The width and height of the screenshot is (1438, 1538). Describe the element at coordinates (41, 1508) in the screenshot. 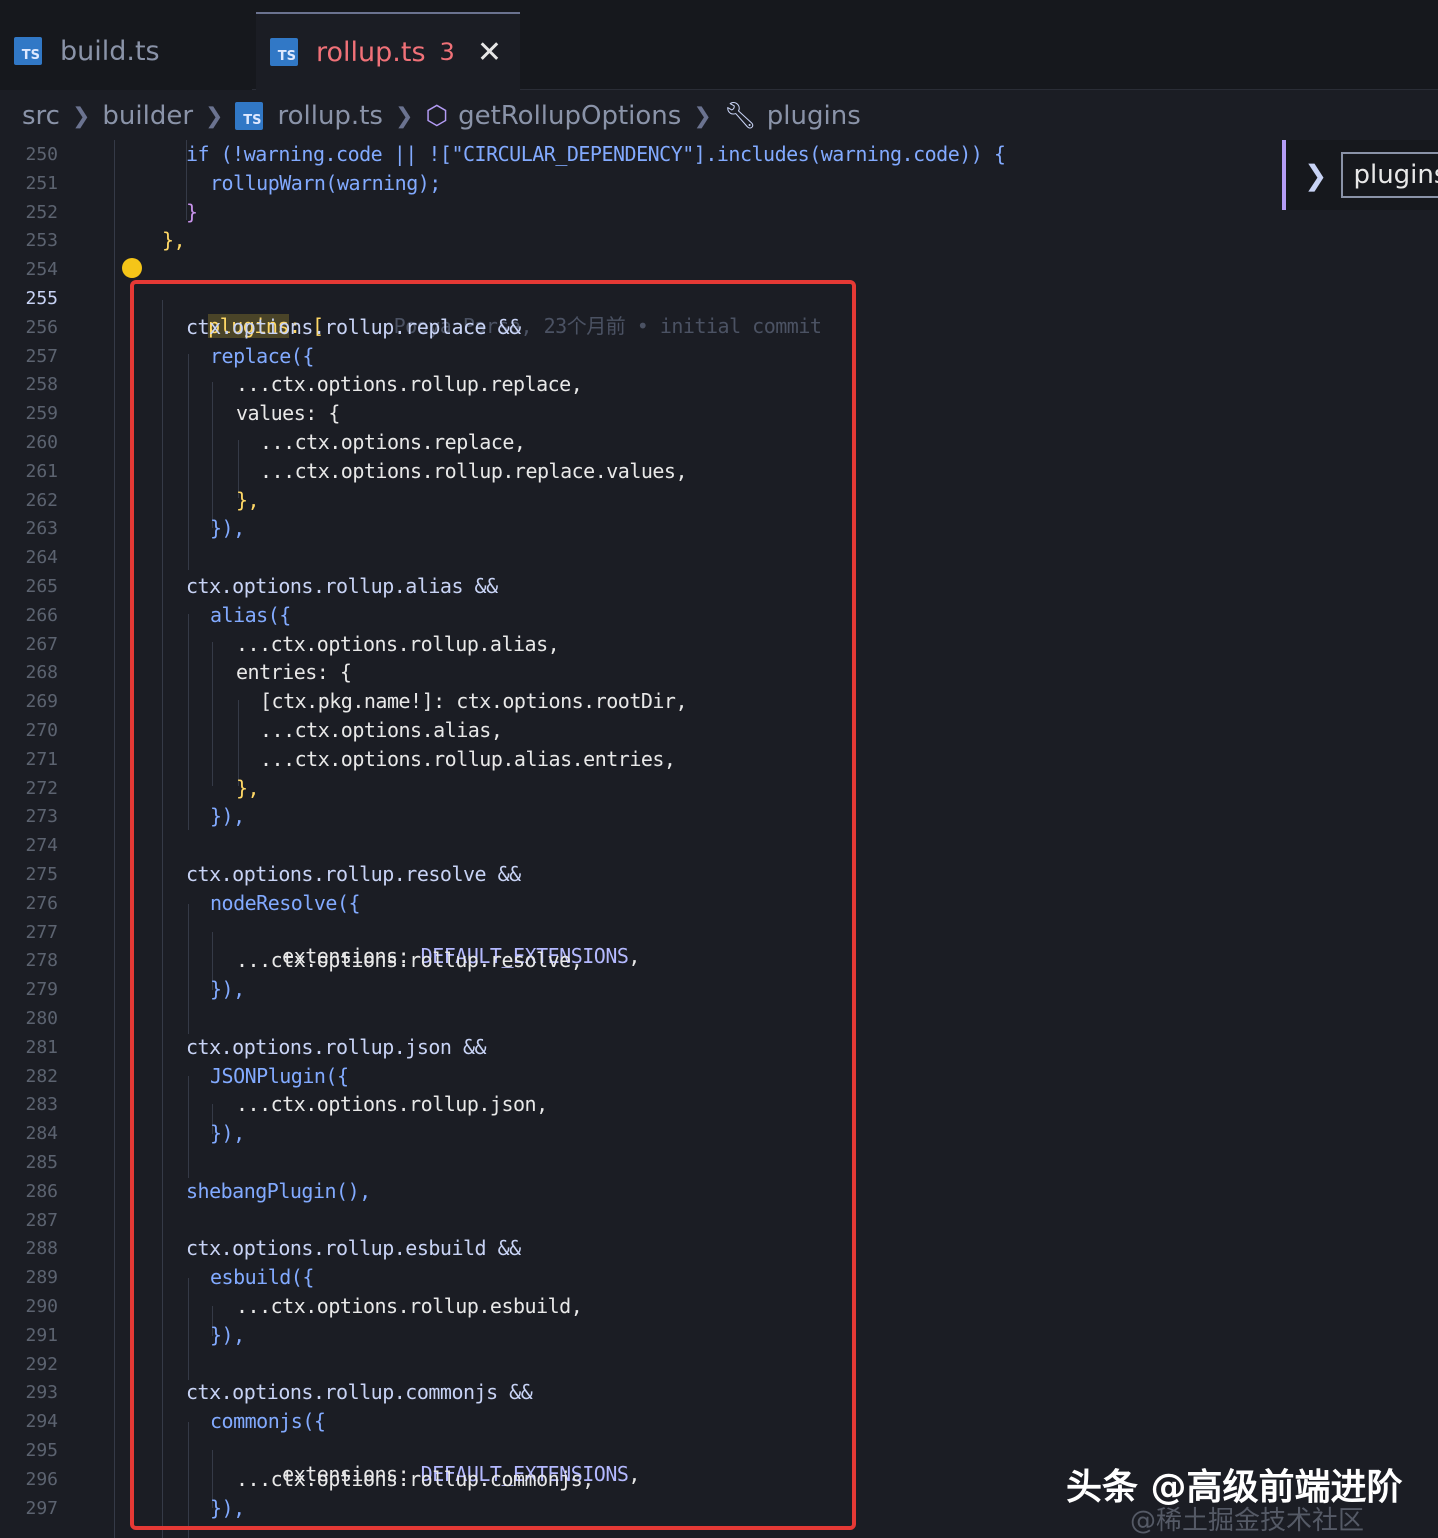

I see `line-number: 297` at that location.